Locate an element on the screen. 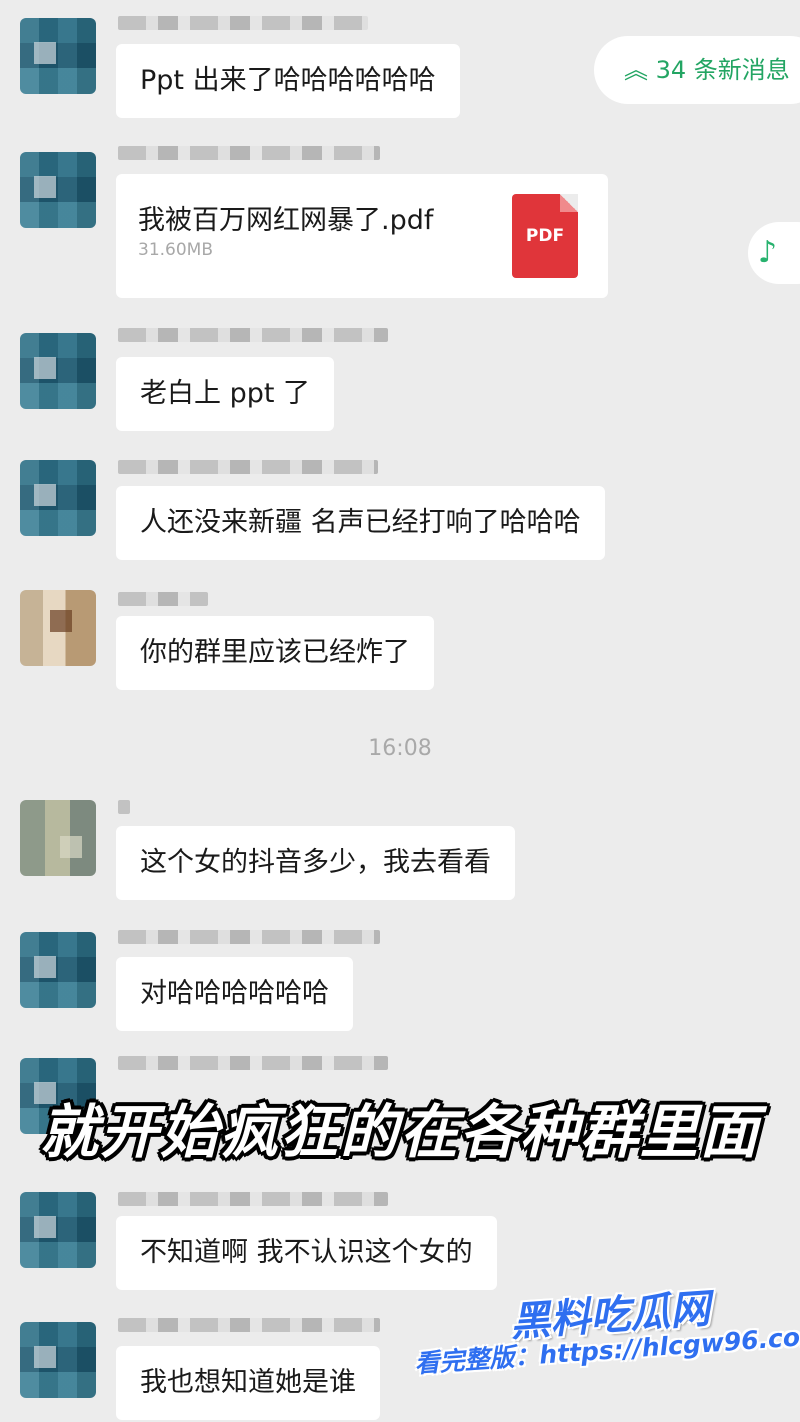  video-caption: 就开始疯狂的在各种群里面 is located at coordinates (399, 1132).